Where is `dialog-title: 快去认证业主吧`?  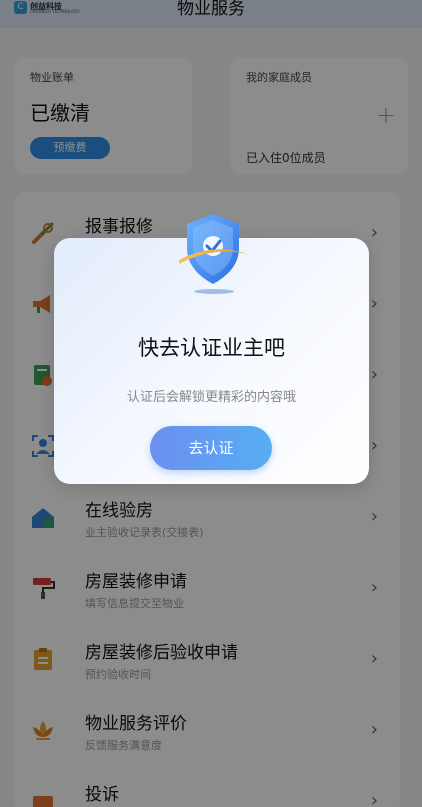
dialog-title: 快去认证业主吧 is located at coordinates (211, 348).